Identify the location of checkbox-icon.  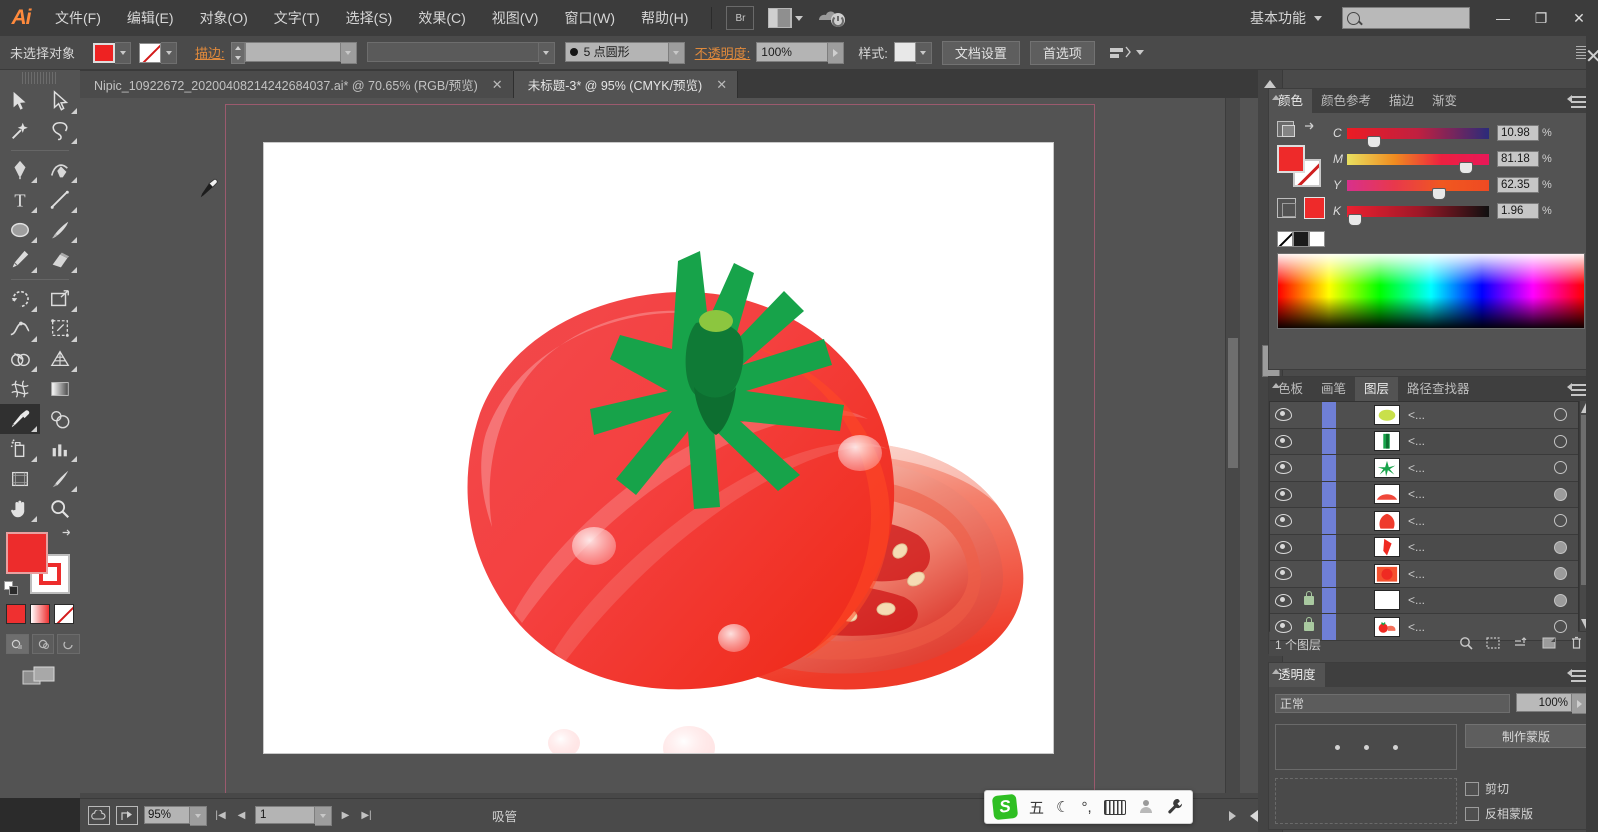
(1472, 813).